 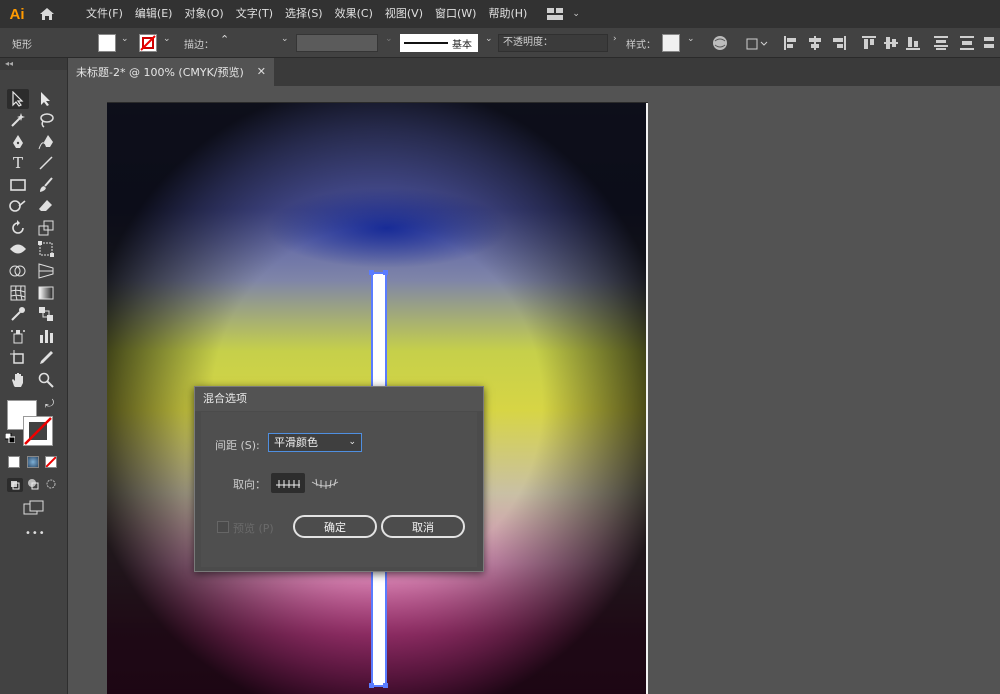 What do you see at coordinates (18, 293) in the screenshot?
I see `mesh-icon` at bounding box center [18, 293].